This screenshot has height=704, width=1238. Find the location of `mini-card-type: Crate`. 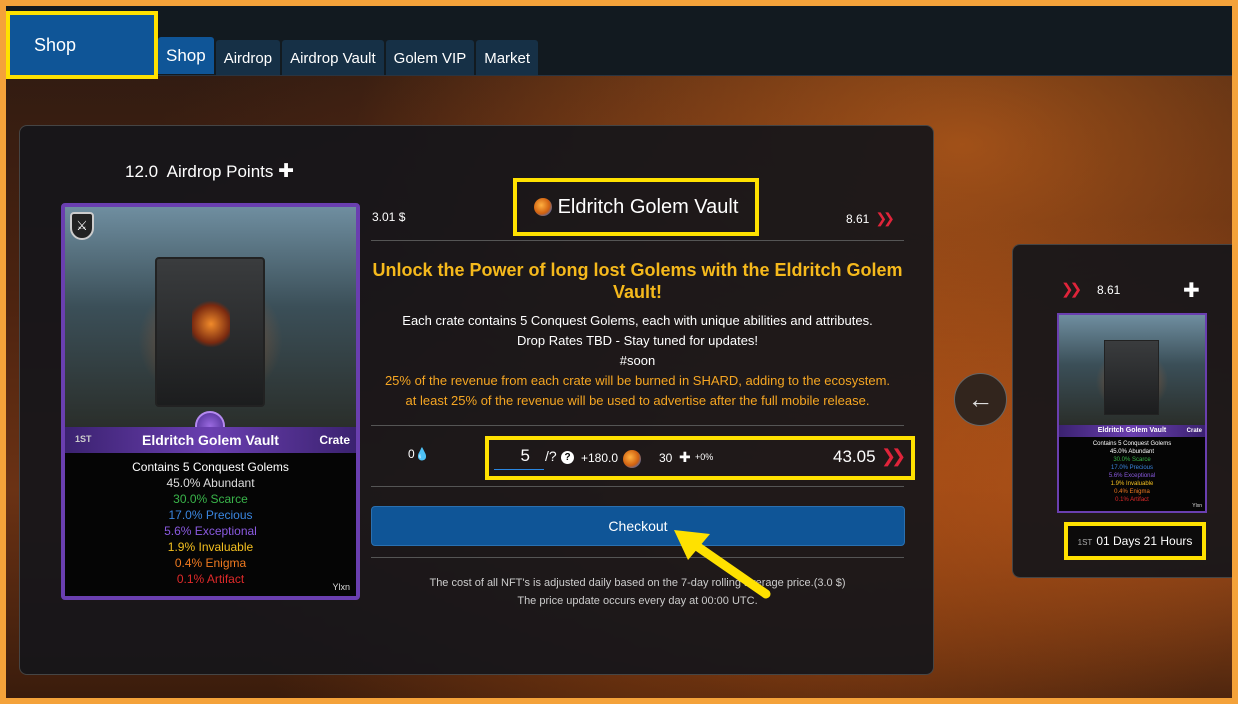

mini-card-type: Crate is located at coordinates (1194, 431).